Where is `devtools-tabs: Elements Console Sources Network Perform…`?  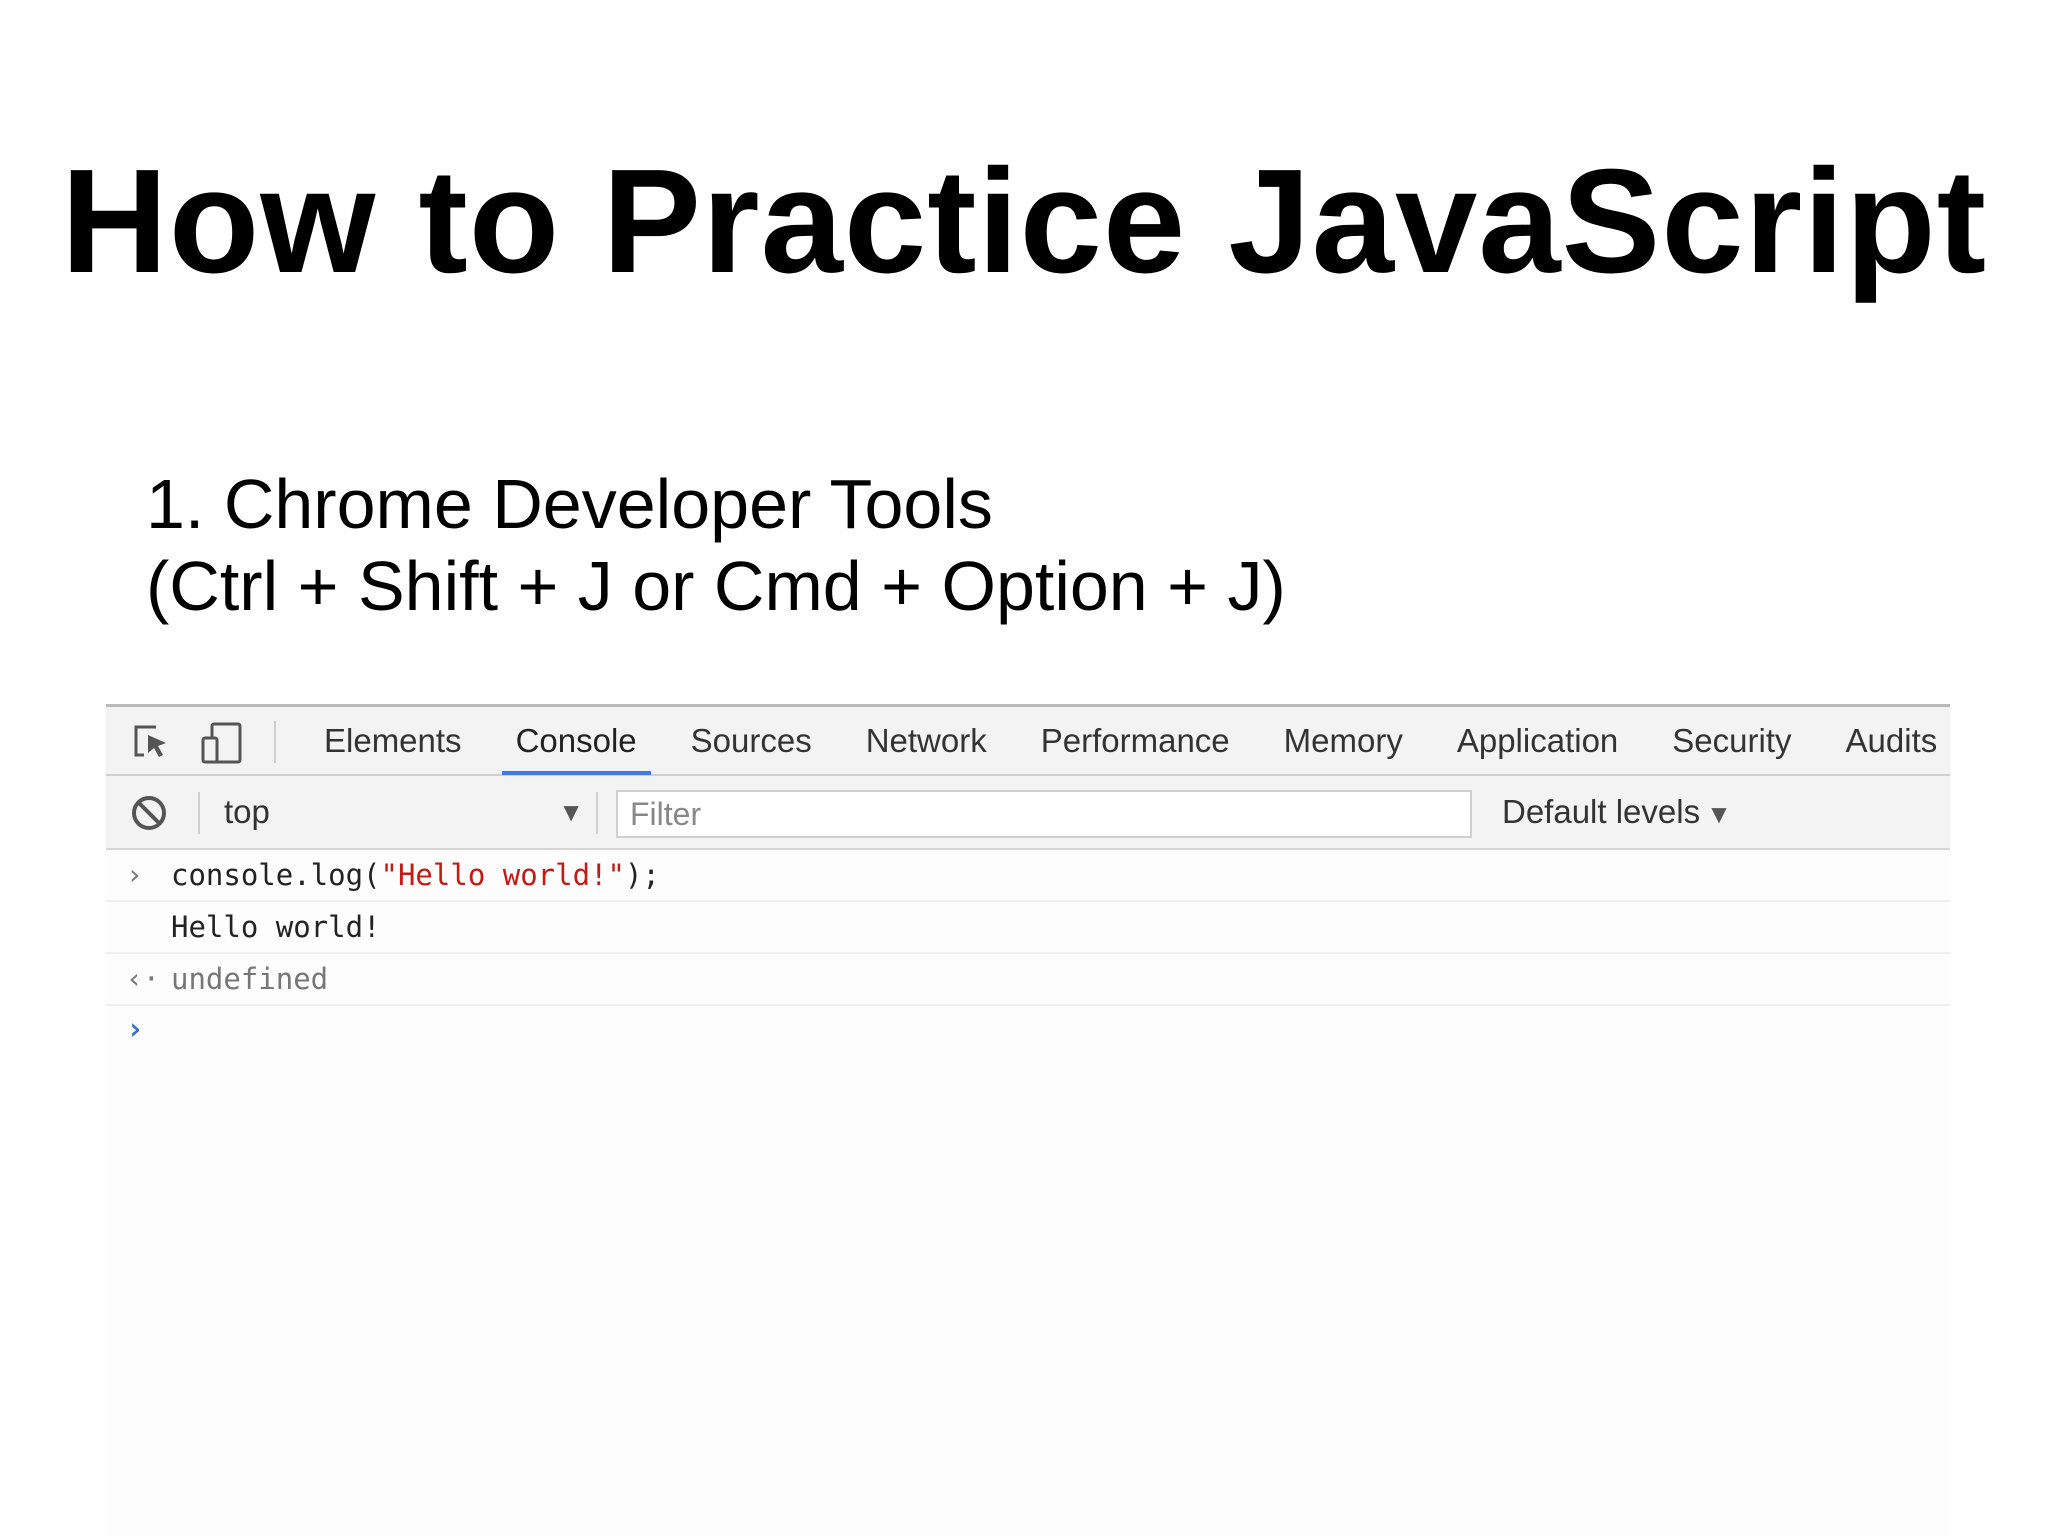 devtools-tabs: Elements Console Sources Network Perform… is located at coordinates (1119, 742).